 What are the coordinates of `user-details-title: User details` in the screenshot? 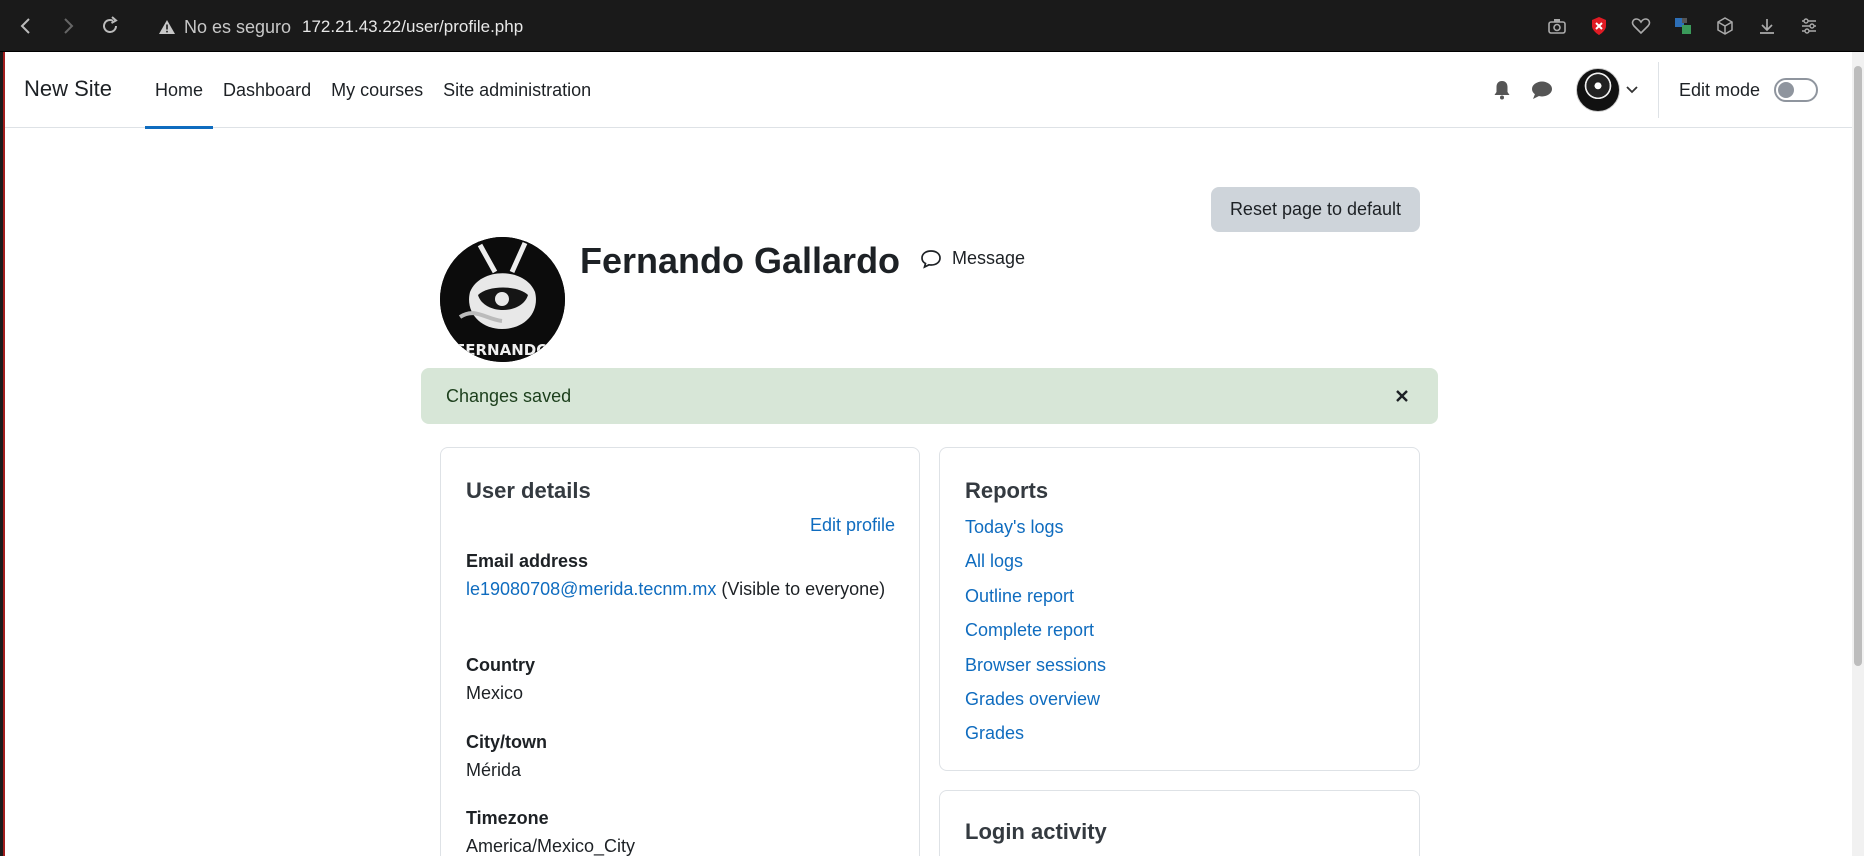 It's located at (528, 490).